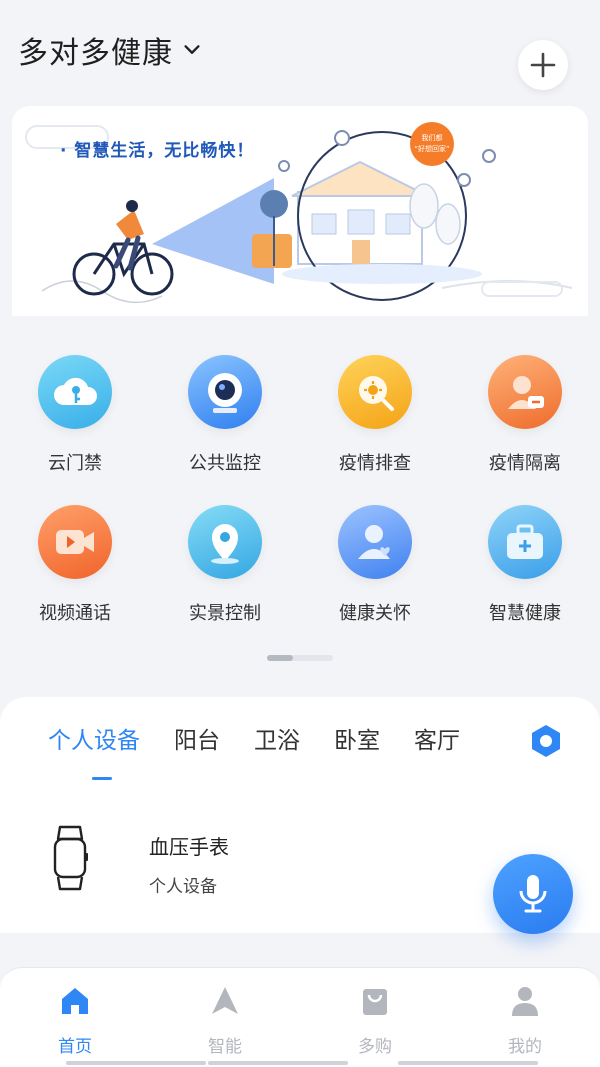 This screenshot has width=600, height=1067. I want to click on service-epidemic-isolation: 疫情隔离, so click(525, 415).